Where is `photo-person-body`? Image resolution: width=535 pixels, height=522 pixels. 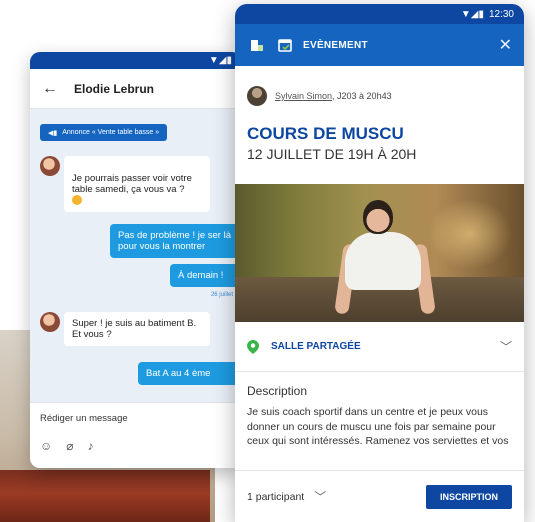
photo-person-body is located at coordinates (383, 261).